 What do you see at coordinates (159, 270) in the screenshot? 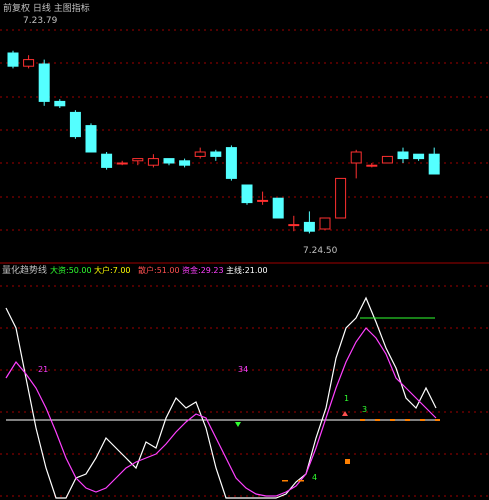
I see `indicator-value-label: 散户:51.00` at bounding box center [159, 270].